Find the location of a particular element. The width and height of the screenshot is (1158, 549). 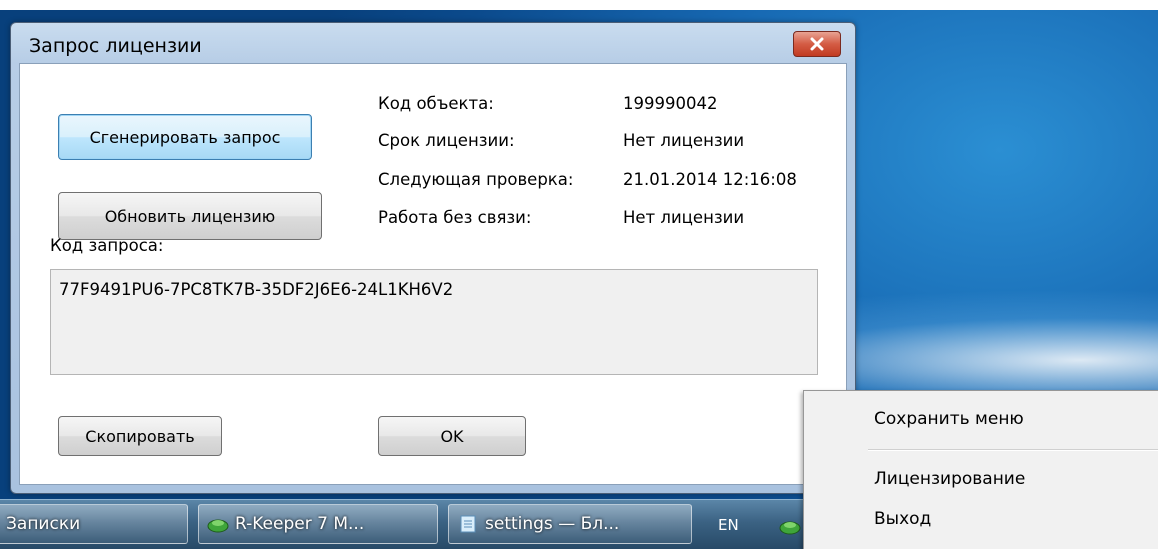

top-strip is located at coordinates (579, 5).